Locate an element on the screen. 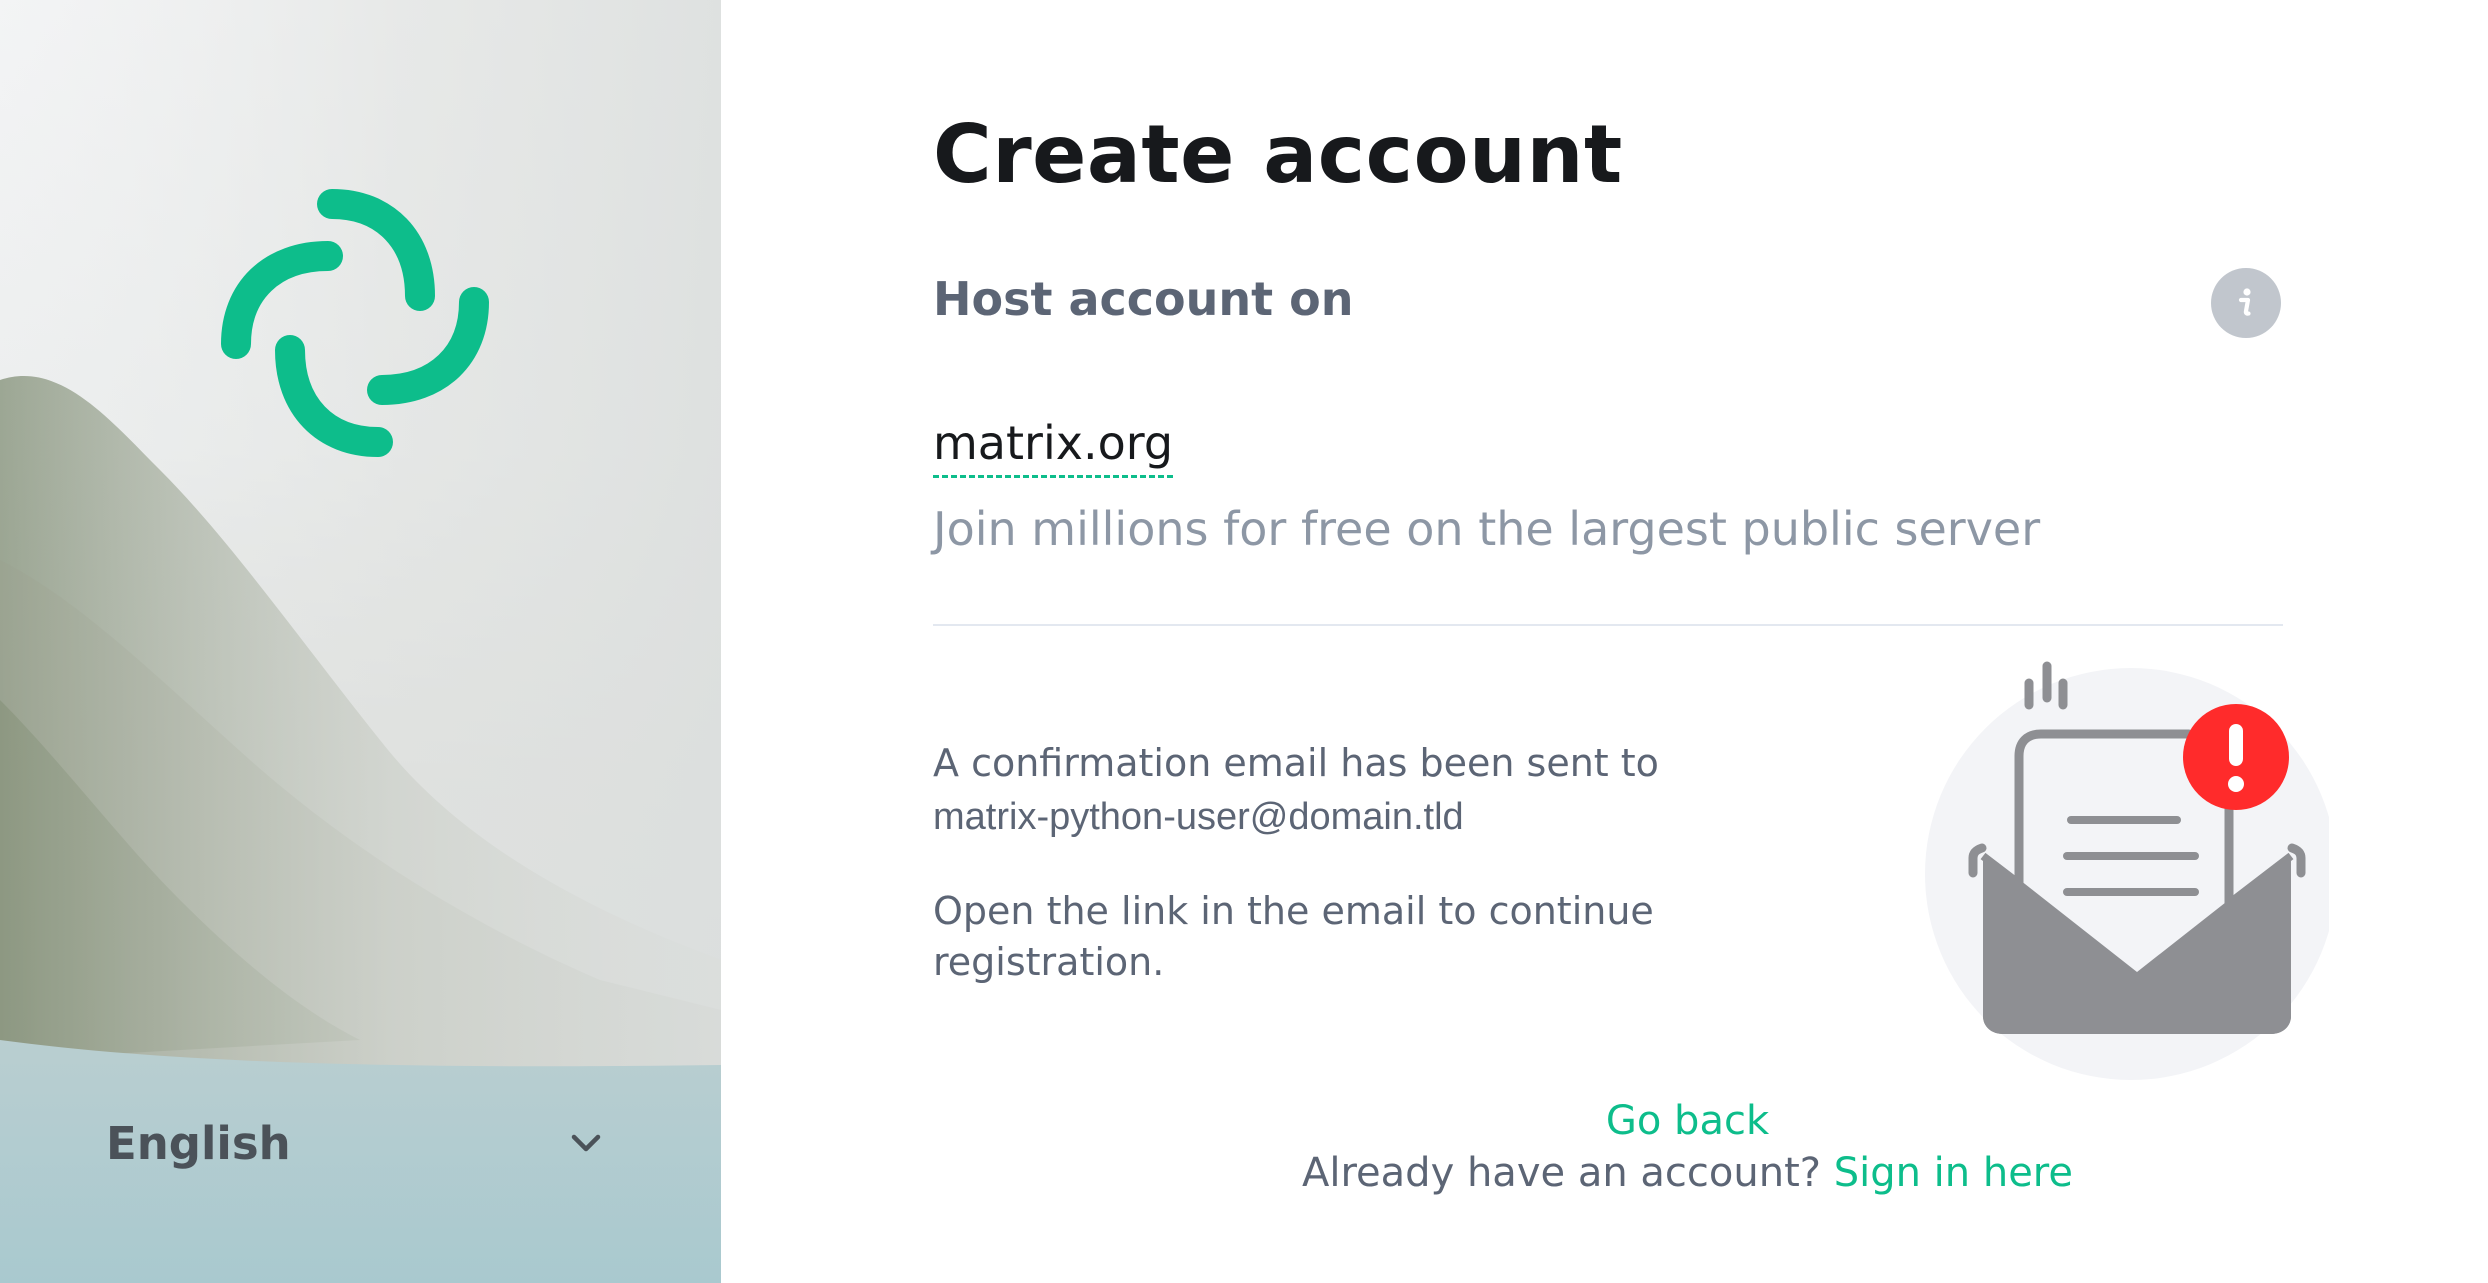  go-back-row: Go back is located at coordinates (1604, 1121).